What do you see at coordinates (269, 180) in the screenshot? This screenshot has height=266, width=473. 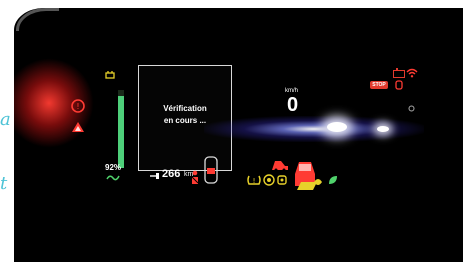 I see `abs-icon` at bounding box center [269, 180].